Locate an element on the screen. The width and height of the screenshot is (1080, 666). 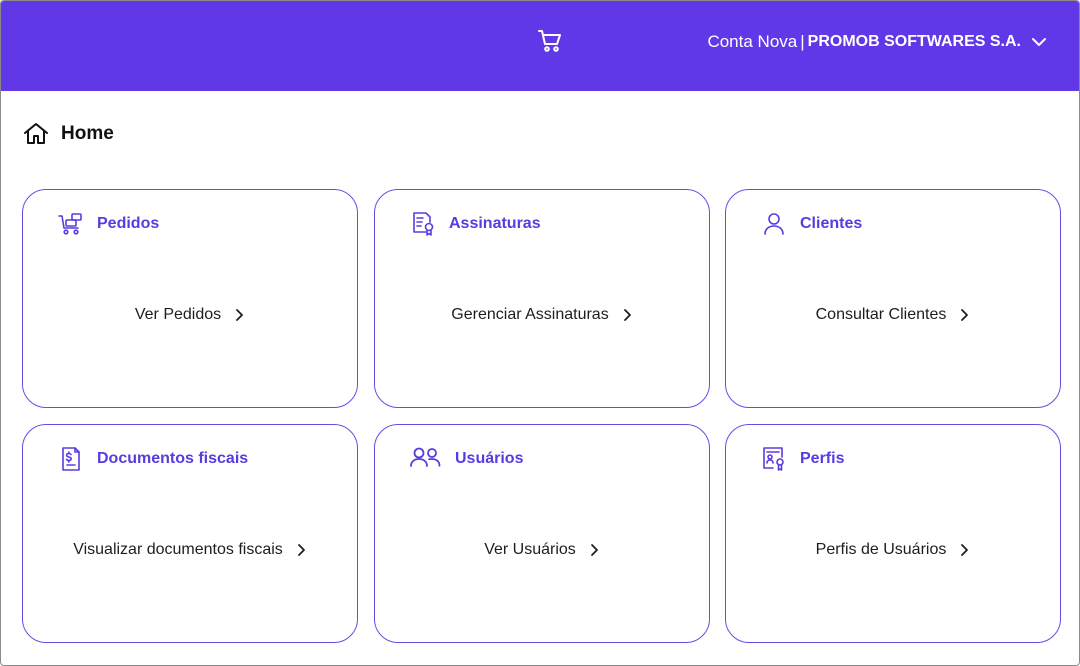
card-link-label: Ver Pedidos is located at coordinates (178, 314).